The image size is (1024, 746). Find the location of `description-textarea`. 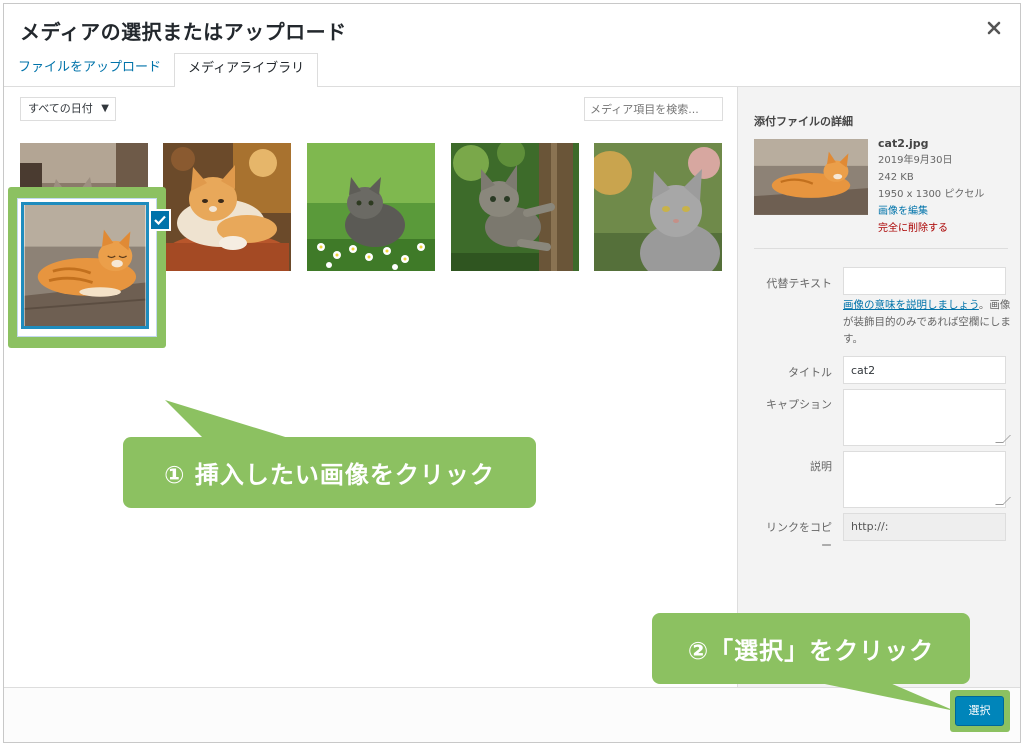

description-textarea is located at coordinates (924, 479).